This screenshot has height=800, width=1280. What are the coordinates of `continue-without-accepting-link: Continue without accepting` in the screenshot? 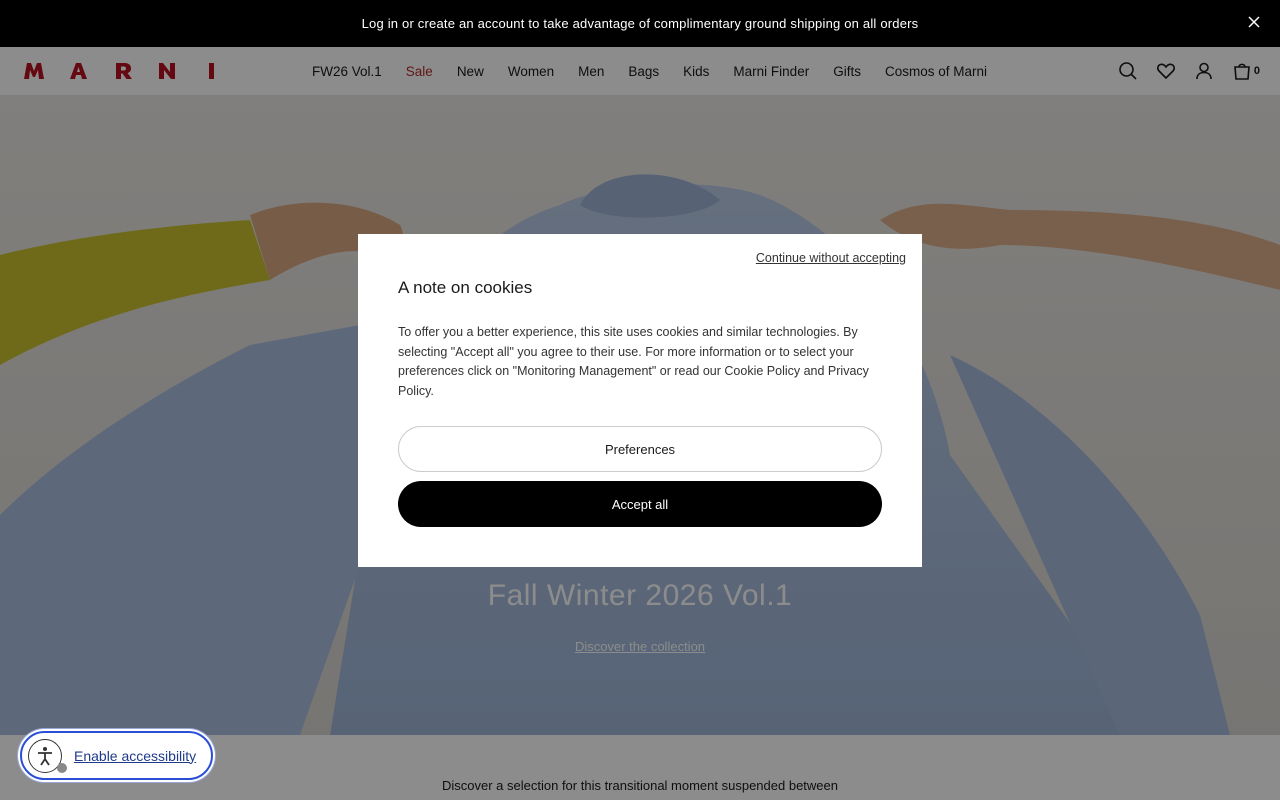 It's located at (831, 258).